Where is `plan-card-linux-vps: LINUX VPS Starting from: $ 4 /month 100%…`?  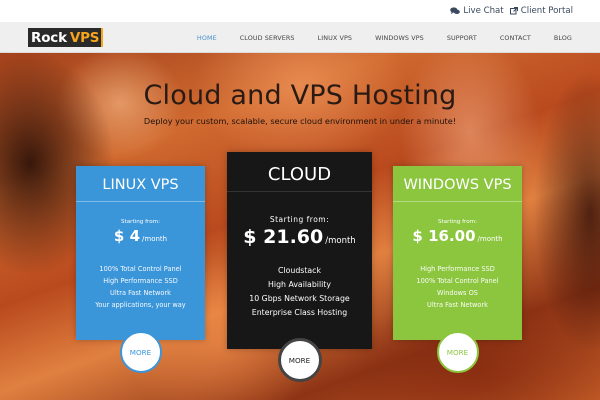
plan-card-linux-vps: LINUX VPS Starting from: $ 4 /month 100%… is located at coordinates (140, 269).